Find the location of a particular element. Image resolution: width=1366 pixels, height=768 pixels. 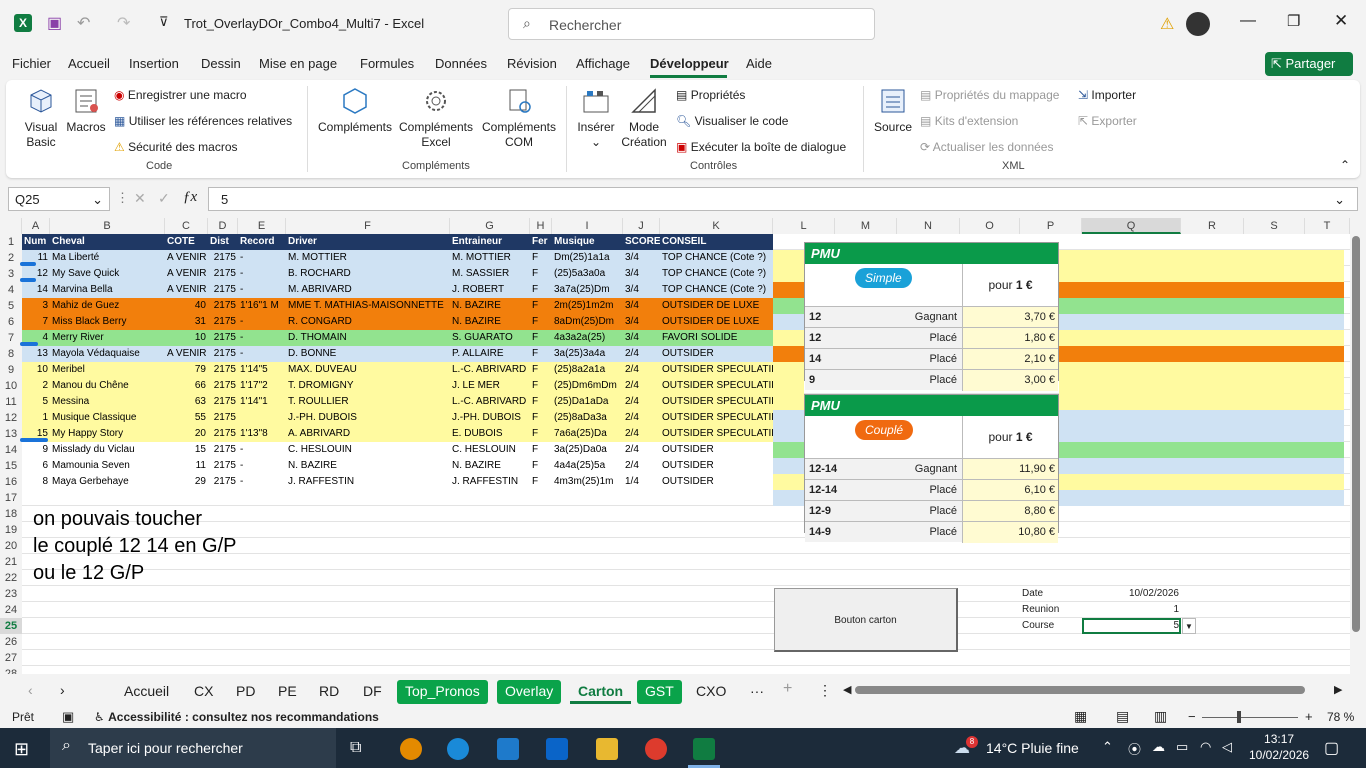

table-cell: 3a7a(25)Dm is located at coordinates (587, 290).